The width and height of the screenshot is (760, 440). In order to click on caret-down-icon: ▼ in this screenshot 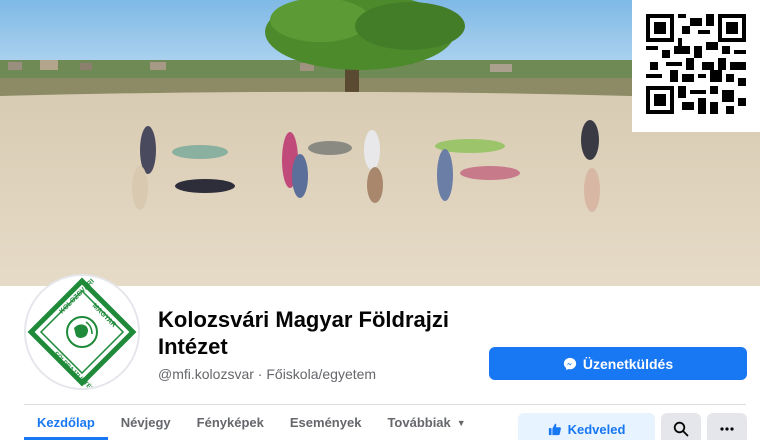, I will do `click(461, 422)`.